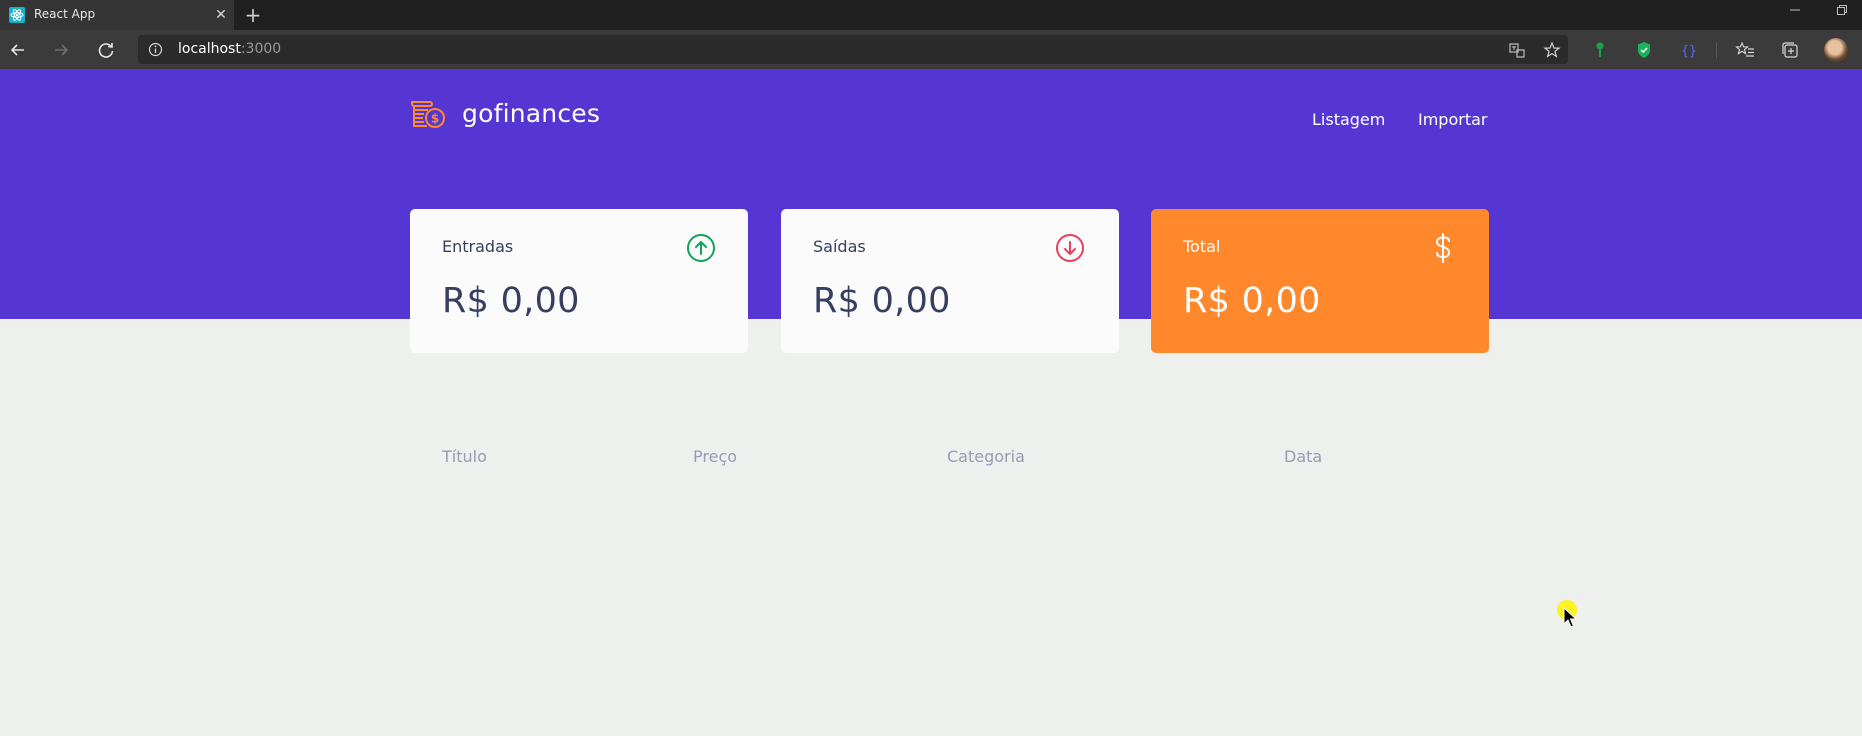 Image resolution: width=1862 pixels, height=736 pixels. I want to click on nav-link-listagem: Listagem, so click(1348, 119).